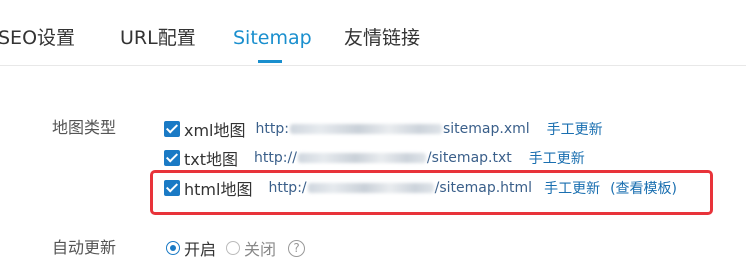 Image resolution: width=746 pixels, height=279 pixels. I want to click on map-type-row-txt: txt地图 http:// /sitemap.txt 手工更新, so click(374, 158).